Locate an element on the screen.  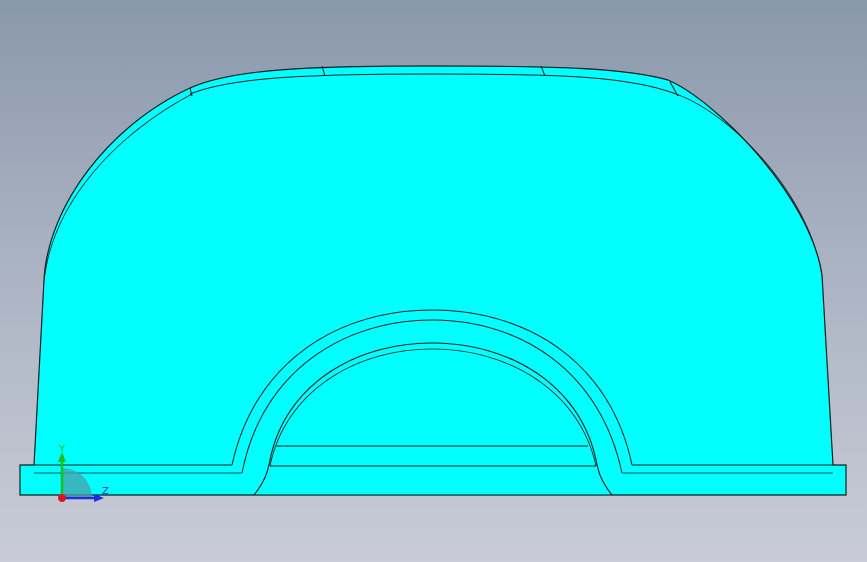
triad-z-label: Z is located at coordinates (105, 491).